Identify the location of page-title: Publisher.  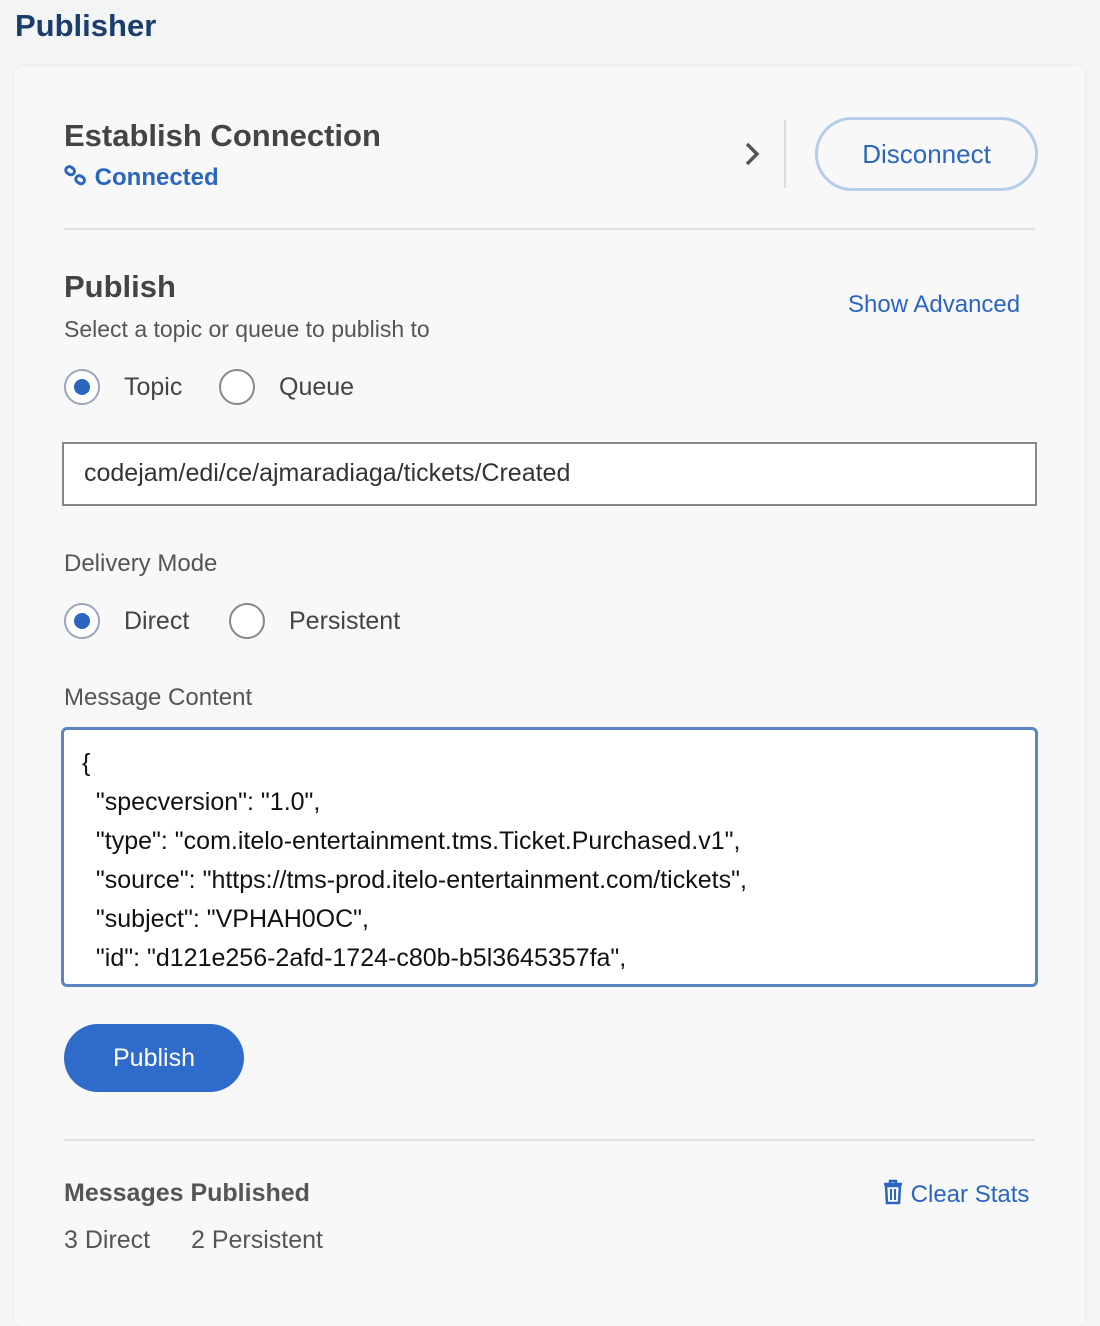
(86, 25).